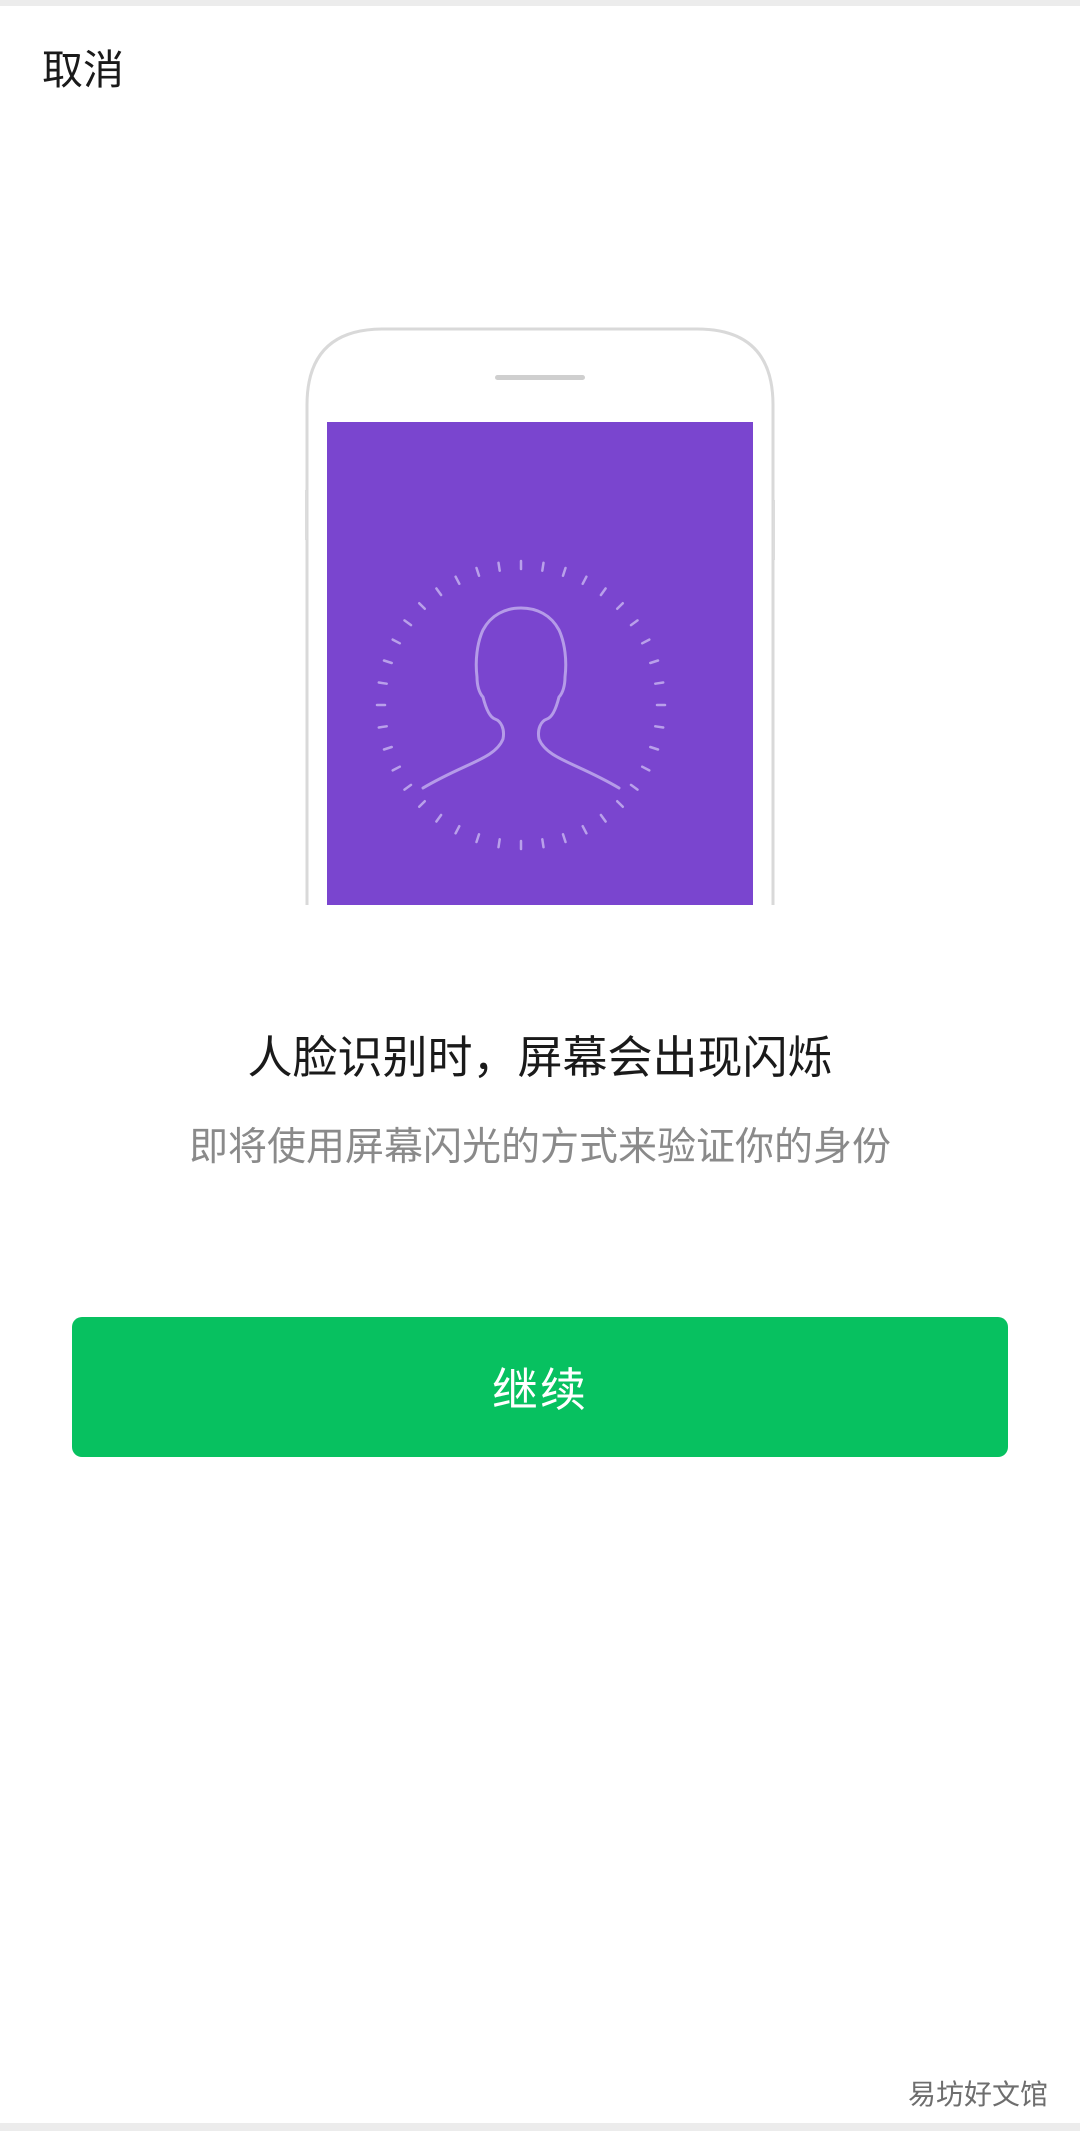 This screenshot has width=1080, height=2131. Describe the element at coordinates (83, 70) in the screenshot. I see `cancel-button: 取消` at that location.